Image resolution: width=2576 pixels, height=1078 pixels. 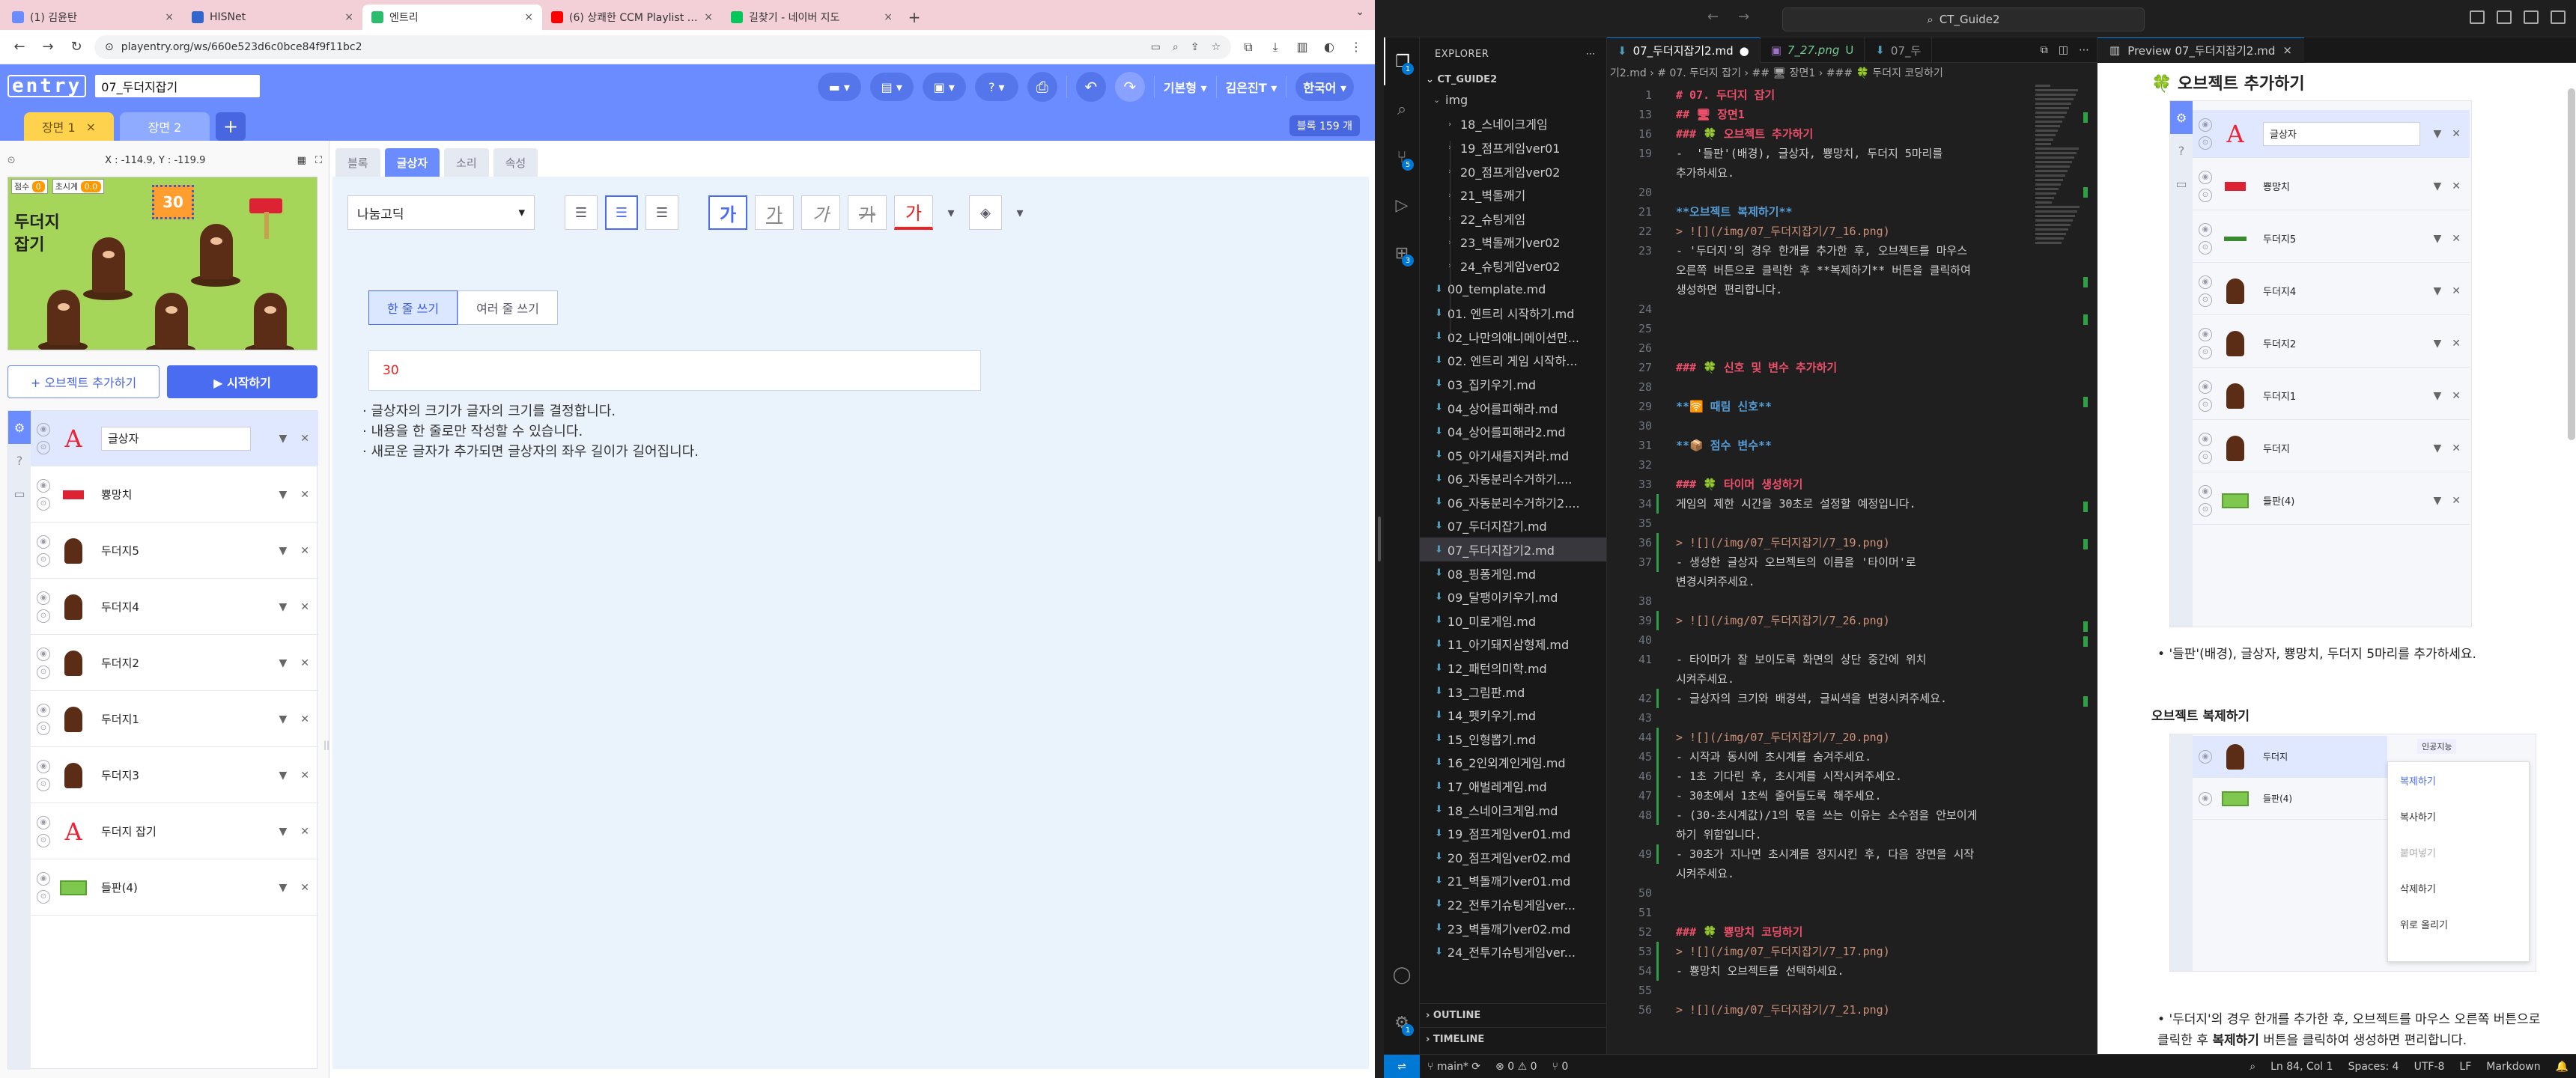 What do you see at coordinates (318, 160) in the screenshot?
I see `fullscreen-icon: ⛶` at bounding box center [318, 160].